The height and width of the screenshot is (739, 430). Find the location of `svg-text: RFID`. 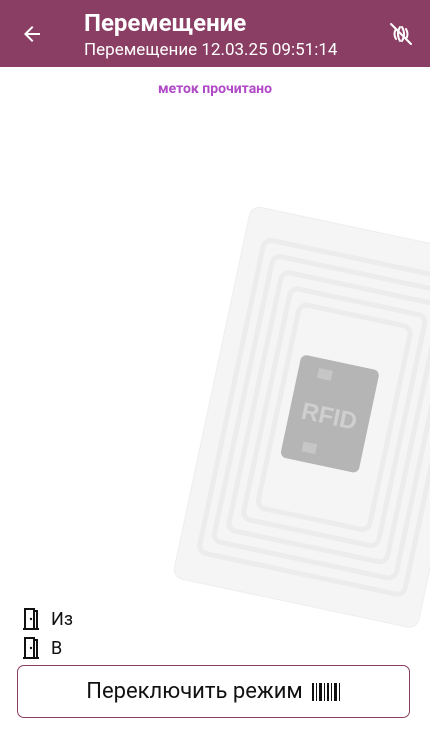

svg-text: RFID is located at coordinates (329, 417).